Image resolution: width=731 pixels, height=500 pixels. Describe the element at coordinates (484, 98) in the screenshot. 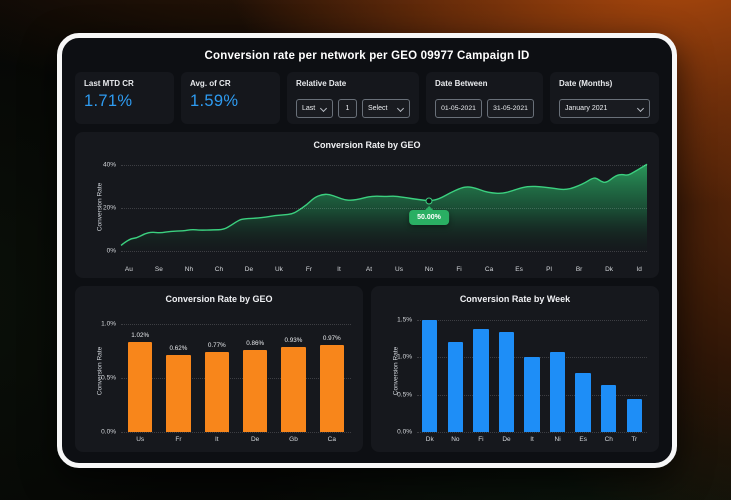

I see `filter-date-between: Date Between 01-05-2021 31-05-2021` at that location.